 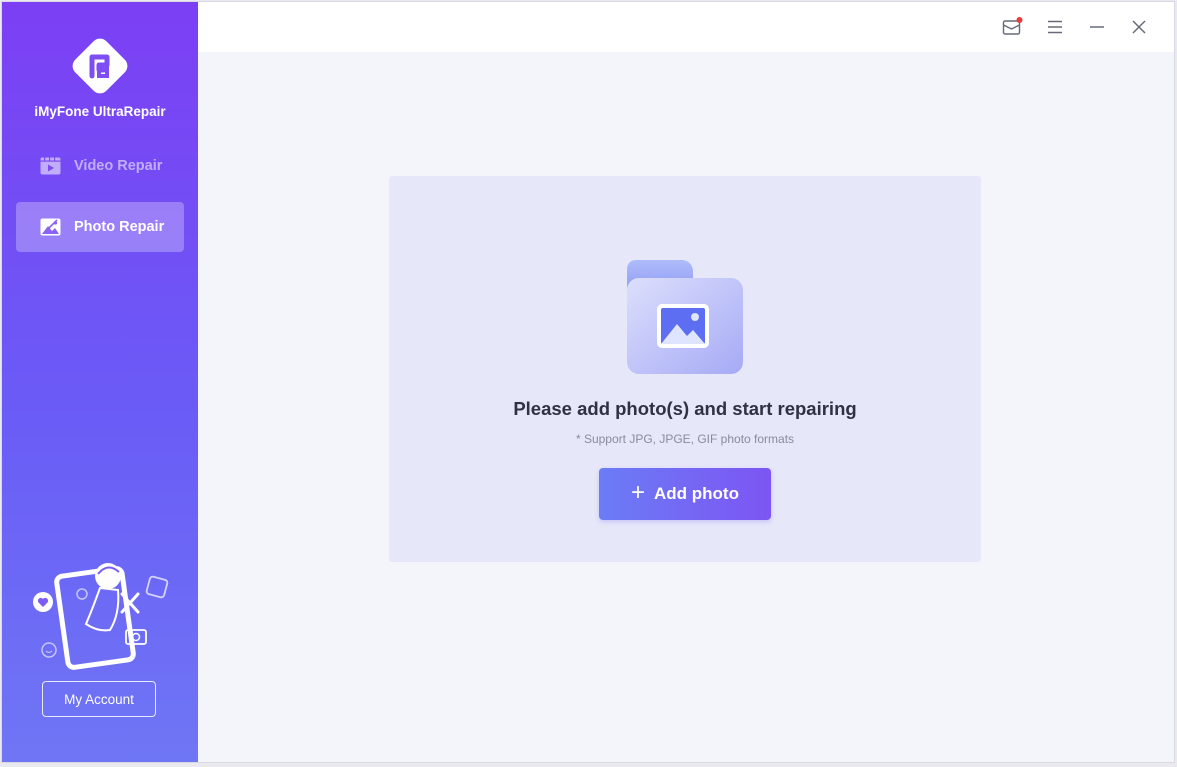 What do you see at coordinates (50, 227) in the screenshot?
I see `photo-icon` at bounding box center [50, 227].